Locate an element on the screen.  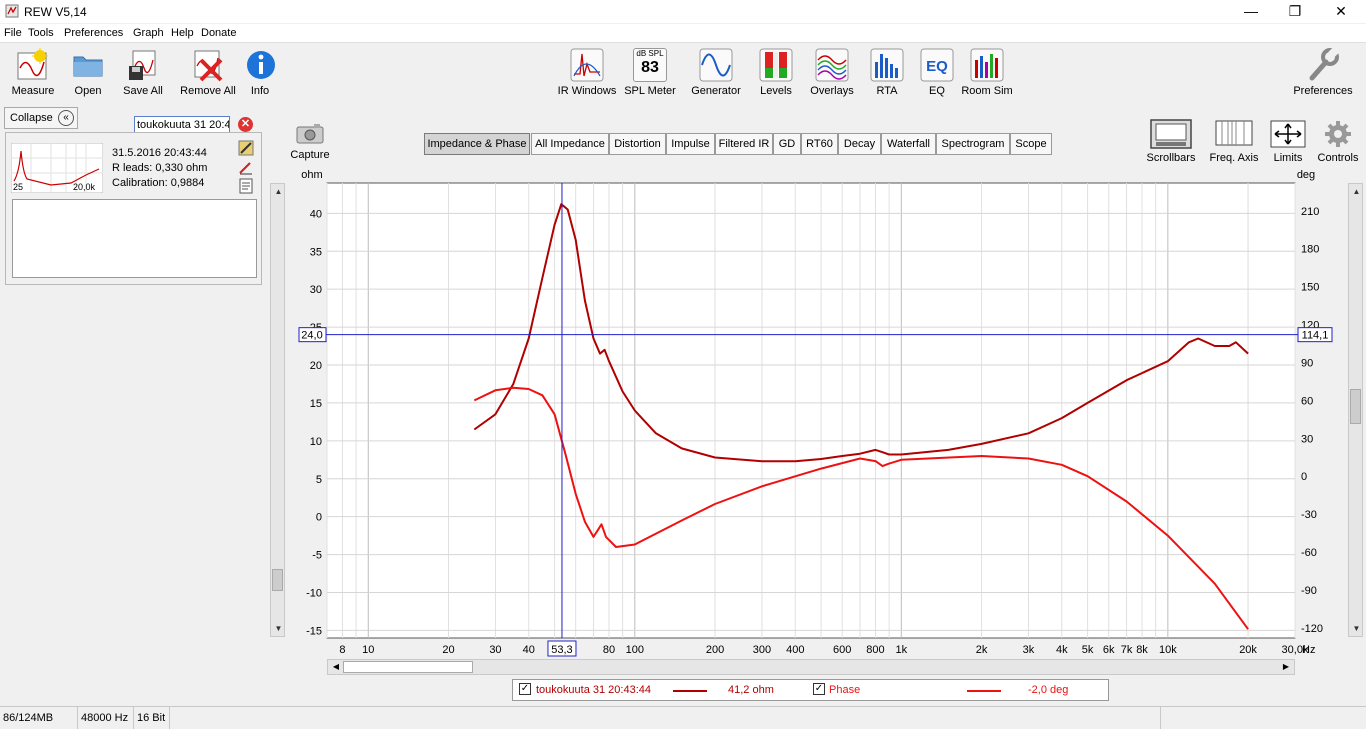
cursor-x-readout: 53,3 is located at coordinates (561, 650).